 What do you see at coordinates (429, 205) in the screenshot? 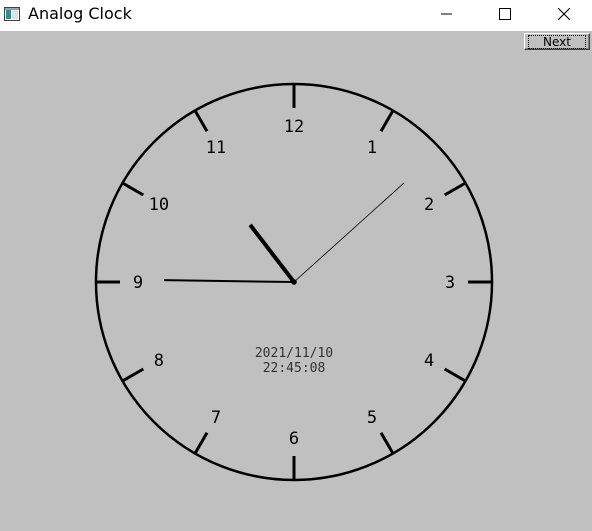
I see `clock-numeral-2: 2` at bounding box center [429, 205].